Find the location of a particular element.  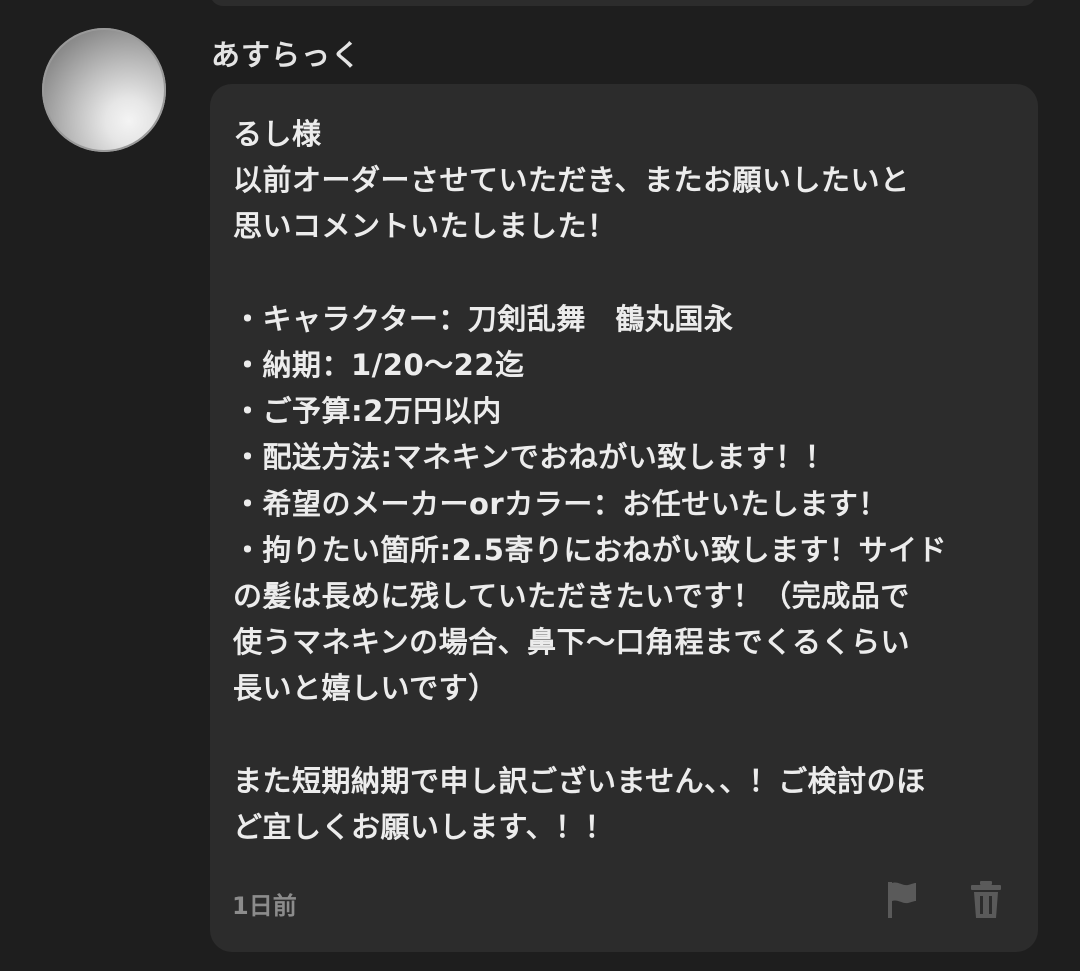

previous-comment-bubble is located at coordinates (623, 3).